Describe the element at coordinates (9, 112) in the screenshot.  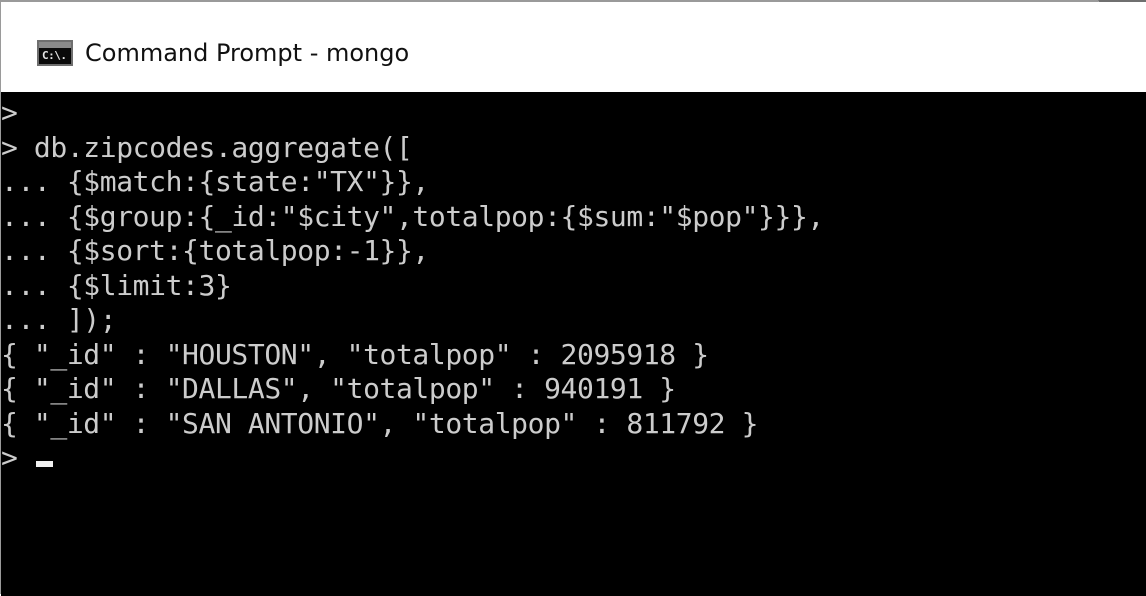
I see `console-line: >` at that location.